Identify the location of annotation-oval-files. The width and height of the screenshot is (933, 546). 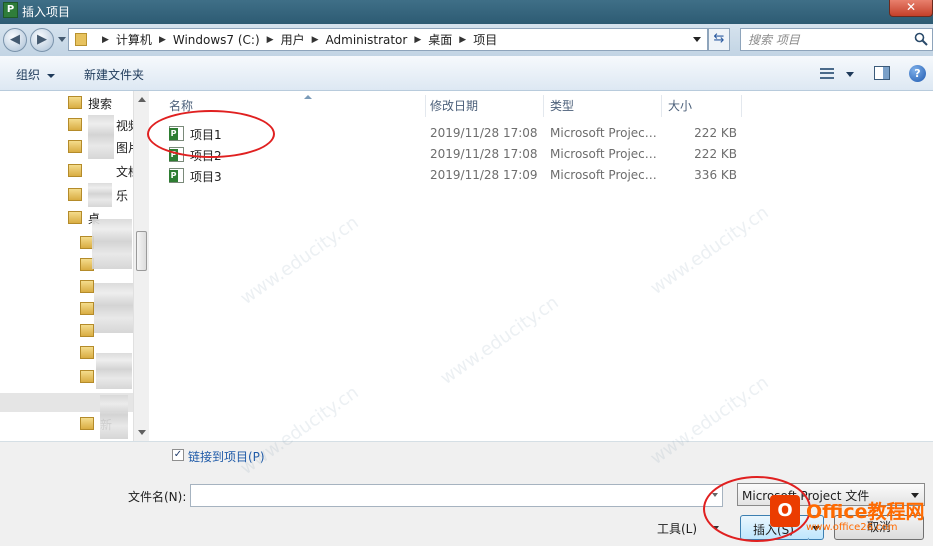
(211, 134).